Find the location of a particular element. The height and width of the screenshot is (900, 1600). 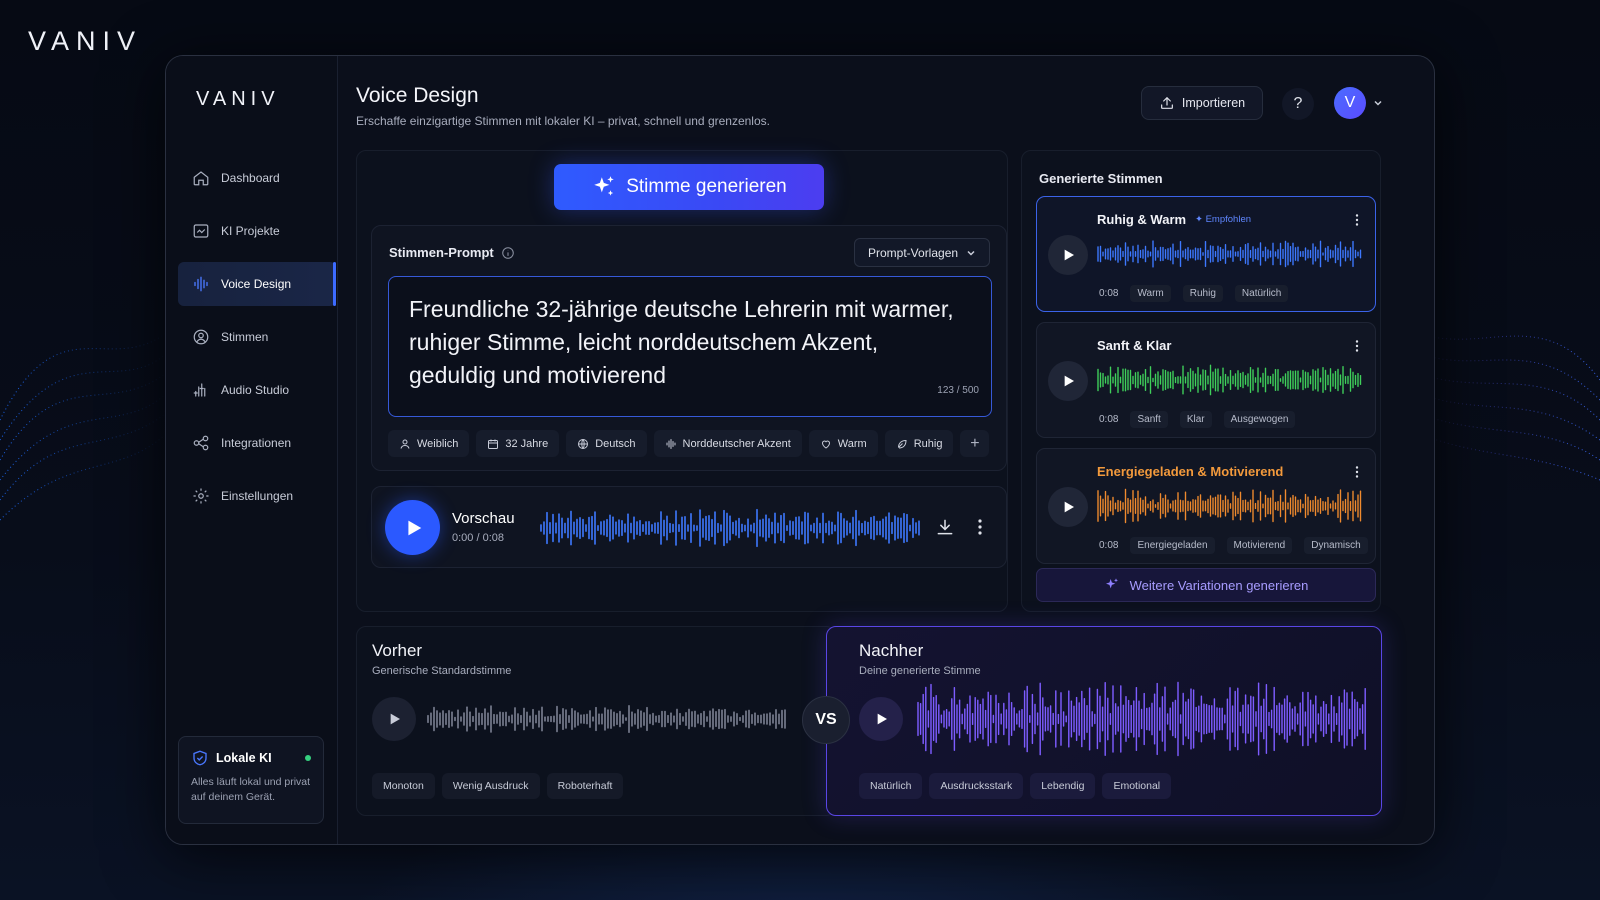

before-tag: Monoton is located at coordinates (403, 786).